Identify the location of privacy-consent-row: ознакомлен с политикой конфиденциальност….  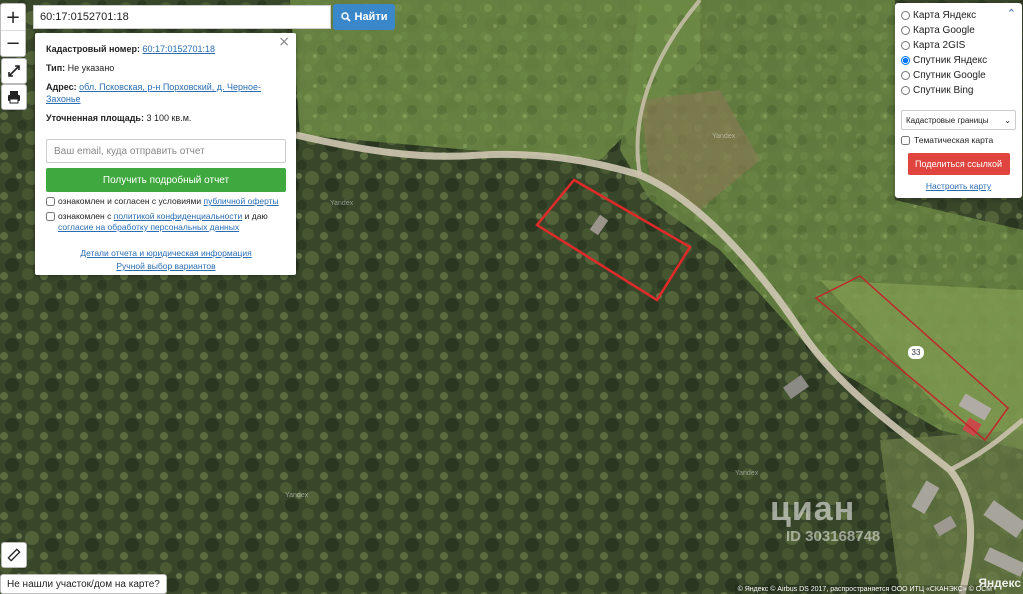
(166, 222).